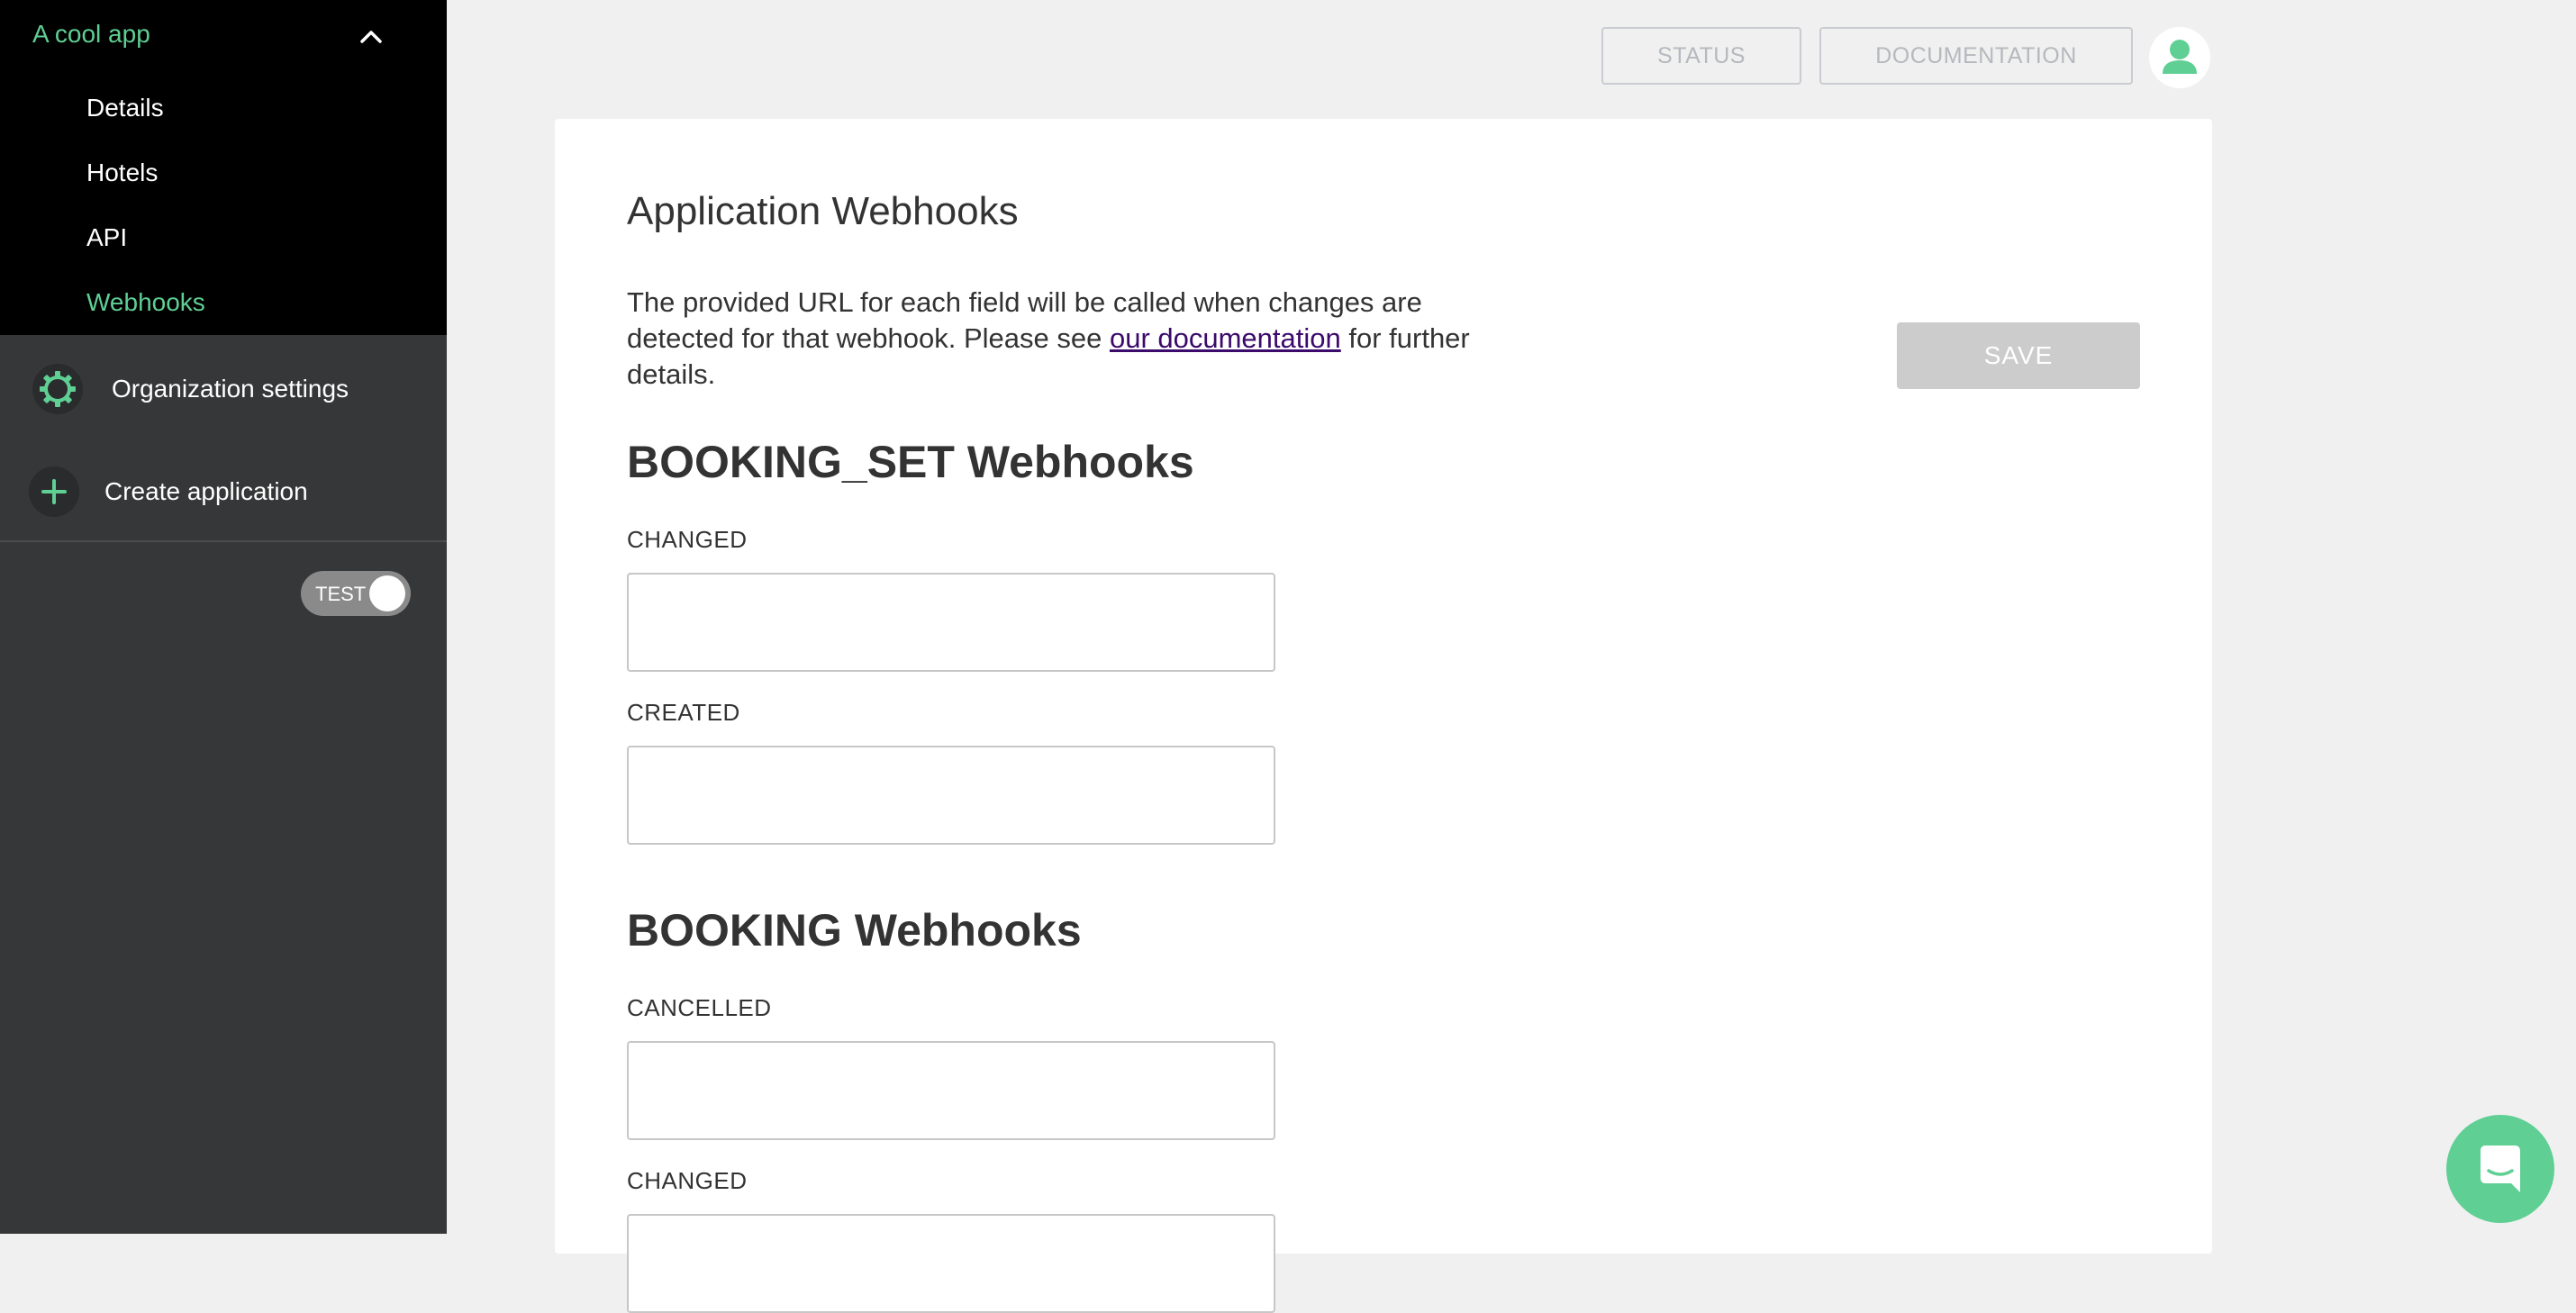 The image size is (2576, 1313). What do you see at coordinates (951, 1263) in the screenshot?
I see `booking-changed-input` at bounding box center [951, 1263].